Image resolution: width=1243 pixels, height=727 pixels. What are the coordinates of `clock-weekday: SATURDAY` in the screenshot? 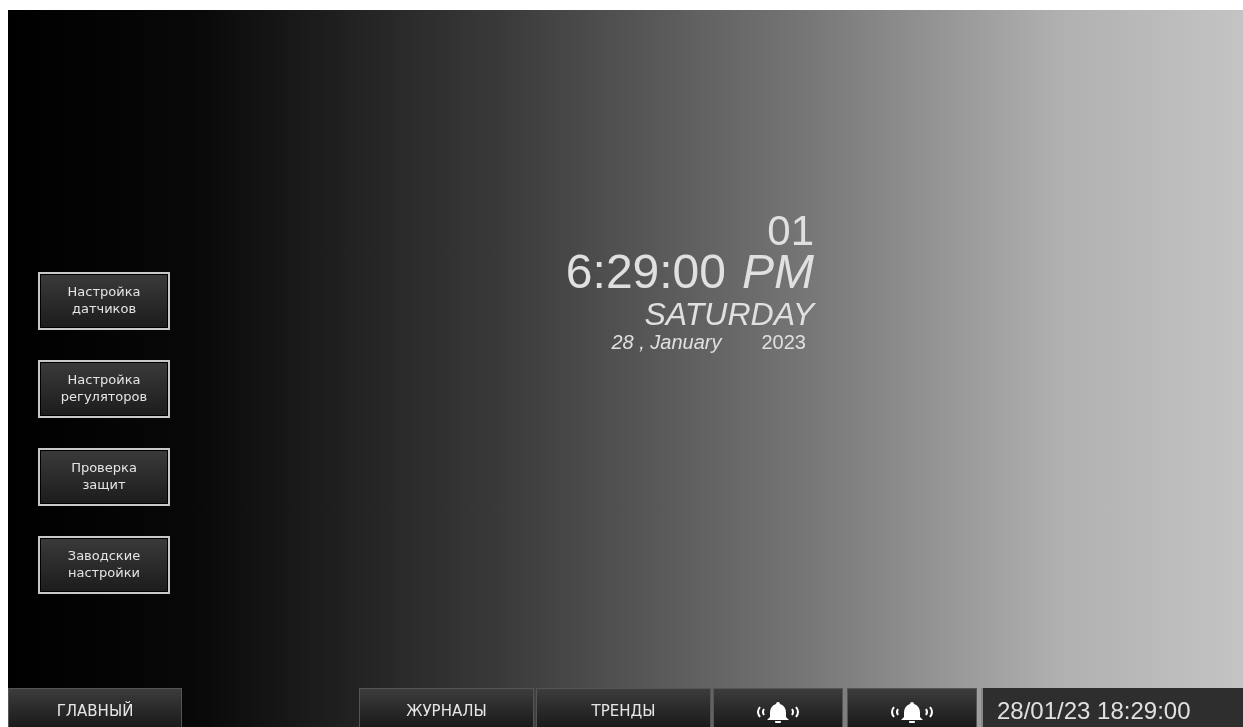 It's located at (729, 314).